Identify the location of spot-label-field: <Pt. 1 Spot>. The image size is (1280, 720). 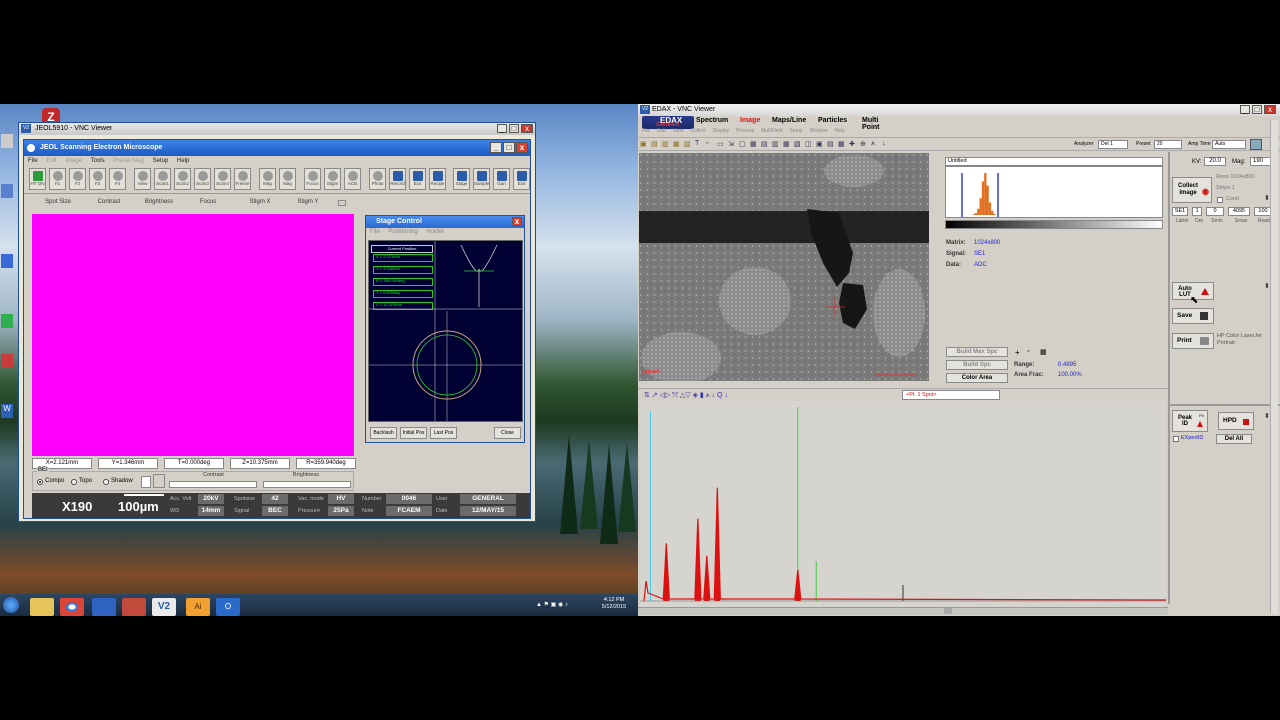
(951, 395).